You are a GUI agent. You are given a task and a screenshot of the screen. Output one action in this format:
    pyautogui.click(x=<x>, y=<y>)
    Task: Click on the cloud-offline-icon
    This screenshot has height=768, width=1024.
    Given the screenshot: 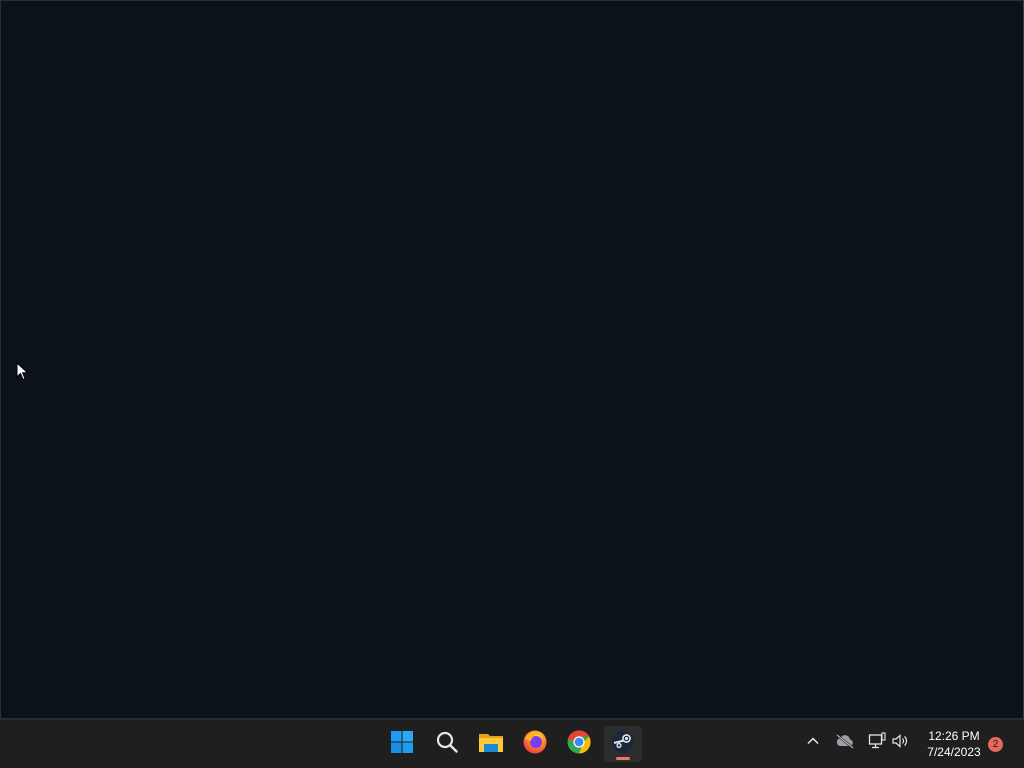 What is the action you would take?
    pyautogui.click(x=845, y=743)
    